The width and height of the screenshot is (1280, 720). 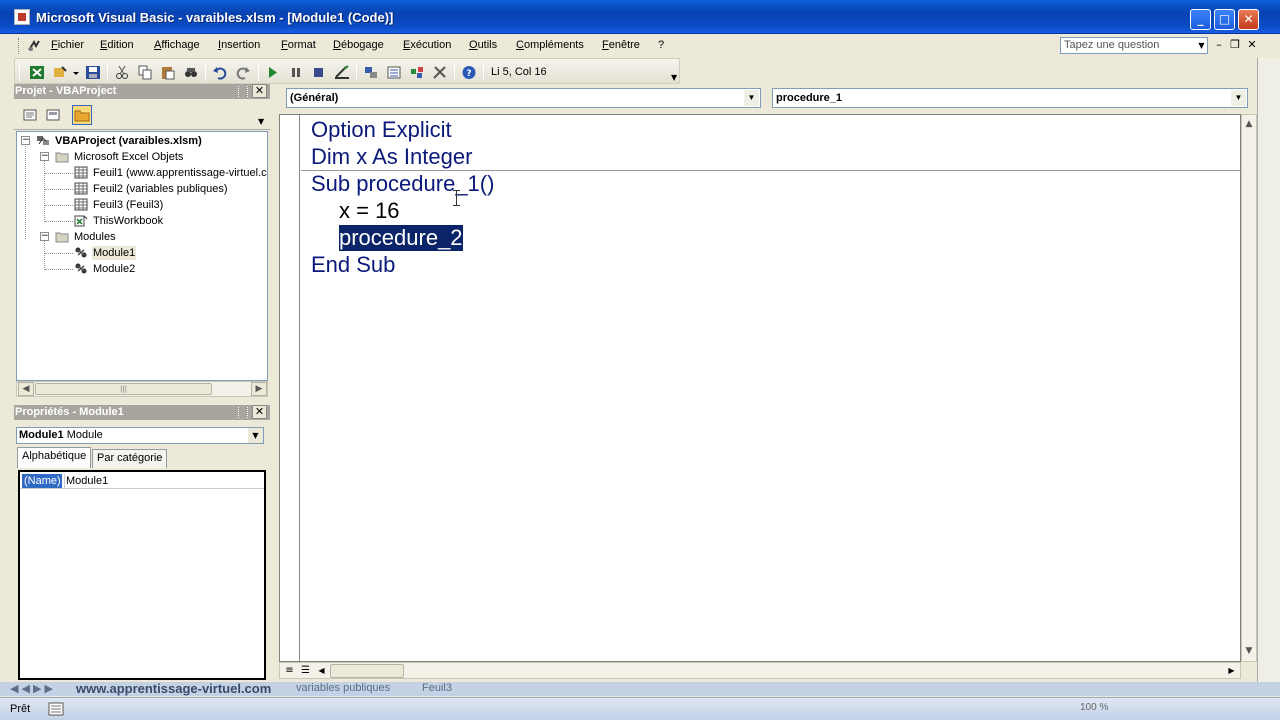 I want to click on tab-alphabetique: Alphabétique, so click(x=54, y=457).